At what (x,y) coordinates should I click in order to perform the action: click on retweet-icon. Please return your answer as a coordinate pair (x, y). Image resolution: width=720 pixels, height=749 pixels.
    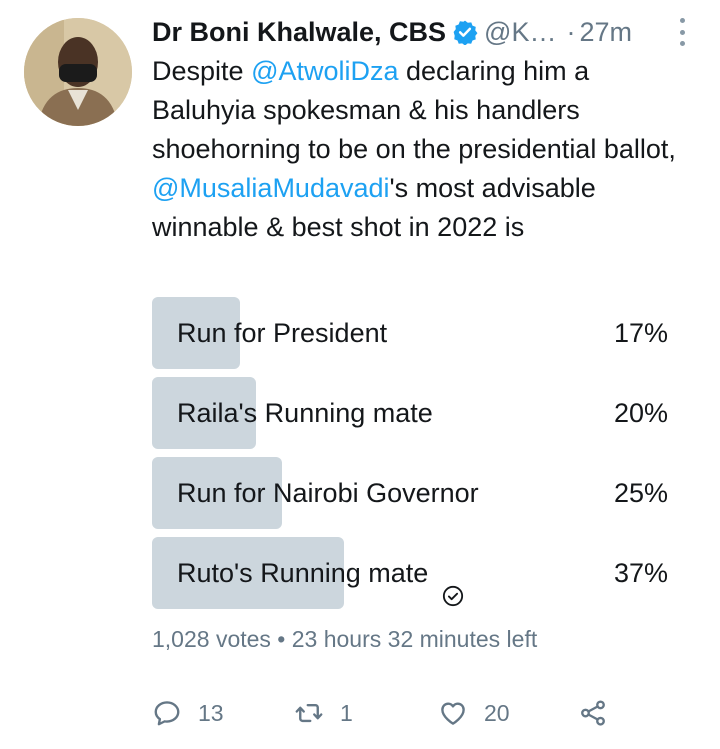
    Looking at the image, I should click on (309, 713).